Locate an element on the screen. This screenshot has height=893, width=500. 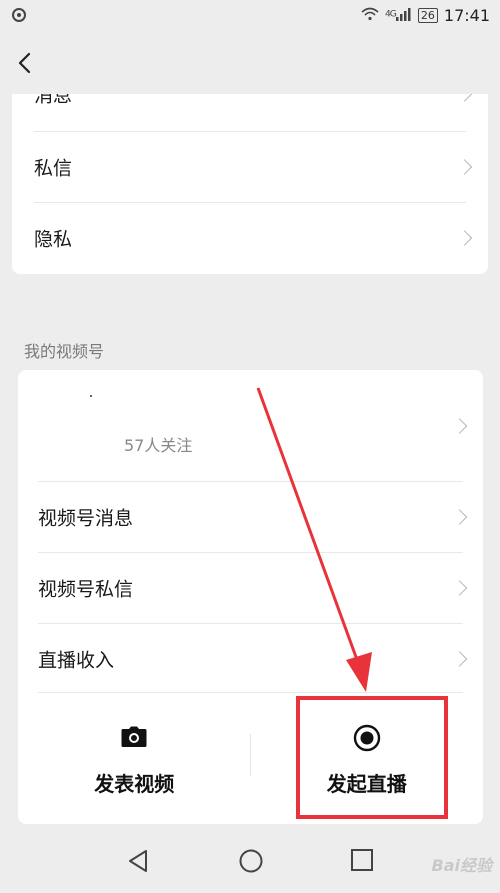
camera-icon is located at coordinates (134, 739).